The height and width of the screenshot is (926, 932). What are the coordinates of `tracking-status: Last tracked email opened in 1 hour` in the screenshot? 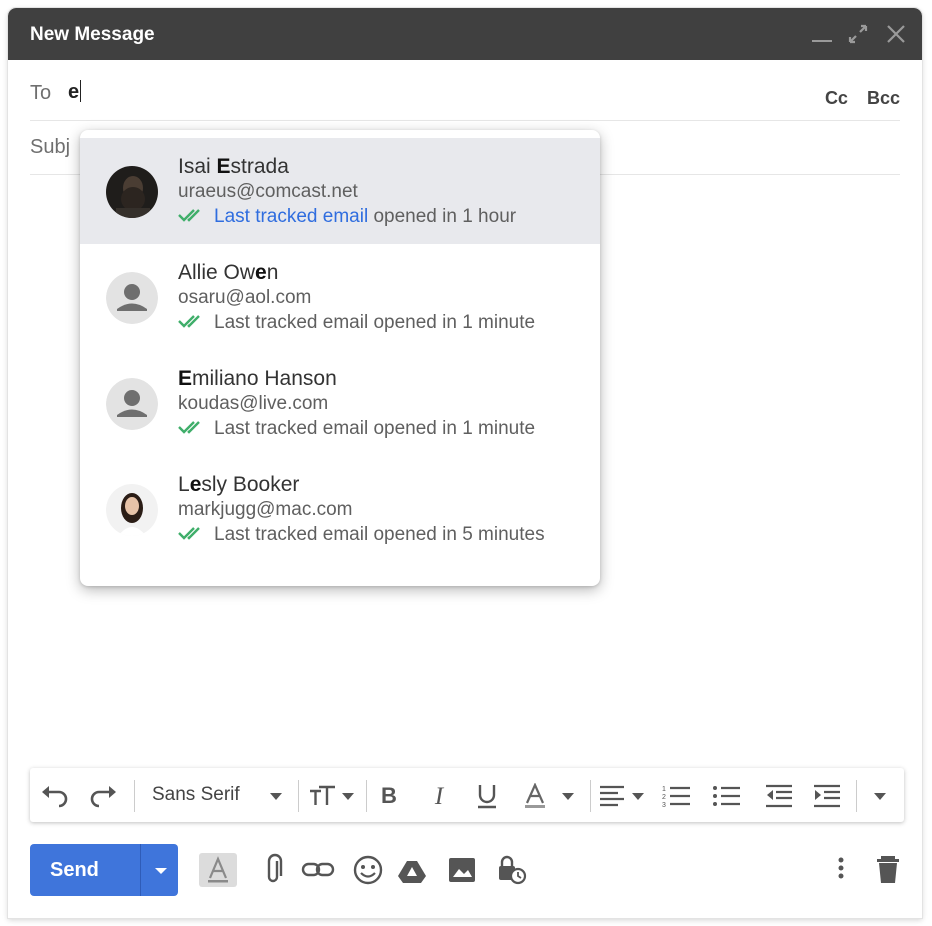 It's located at (347, 216).